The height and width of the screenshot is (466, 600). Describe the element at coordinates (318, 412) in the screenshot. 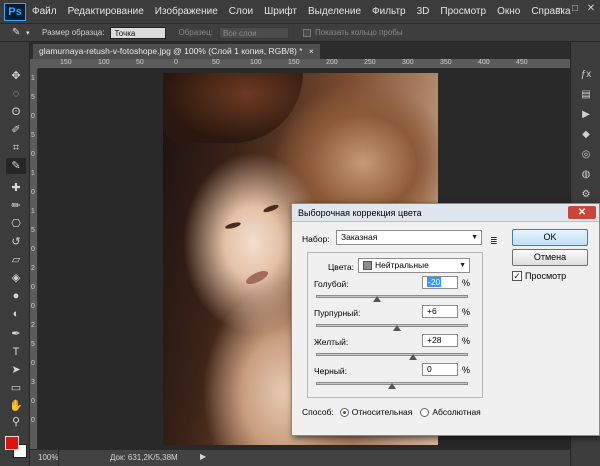

I see `method-label: Способ:` at that location.